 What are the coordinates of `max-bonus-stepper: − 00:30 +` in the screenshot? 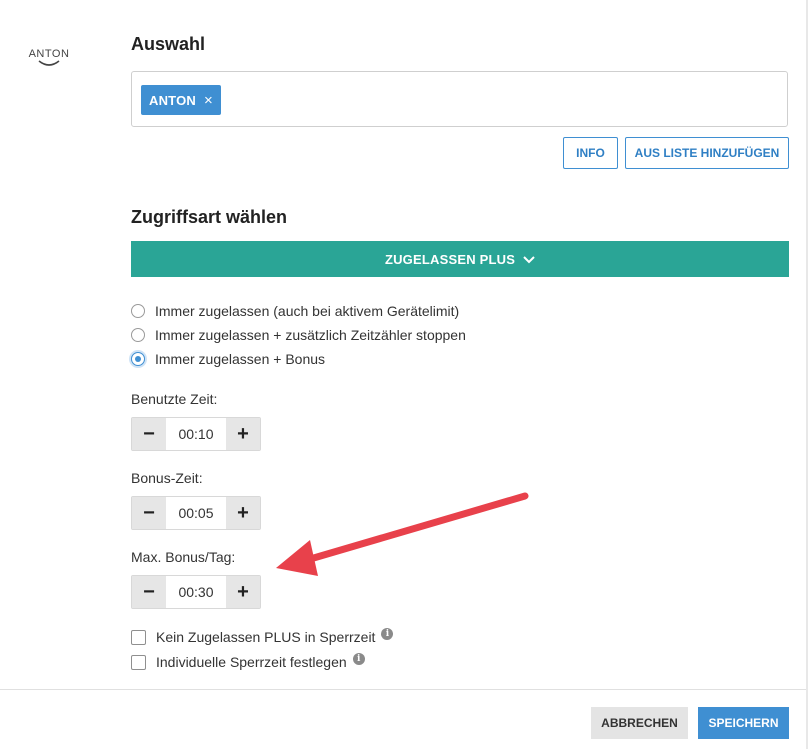 It's located at (196, 592).